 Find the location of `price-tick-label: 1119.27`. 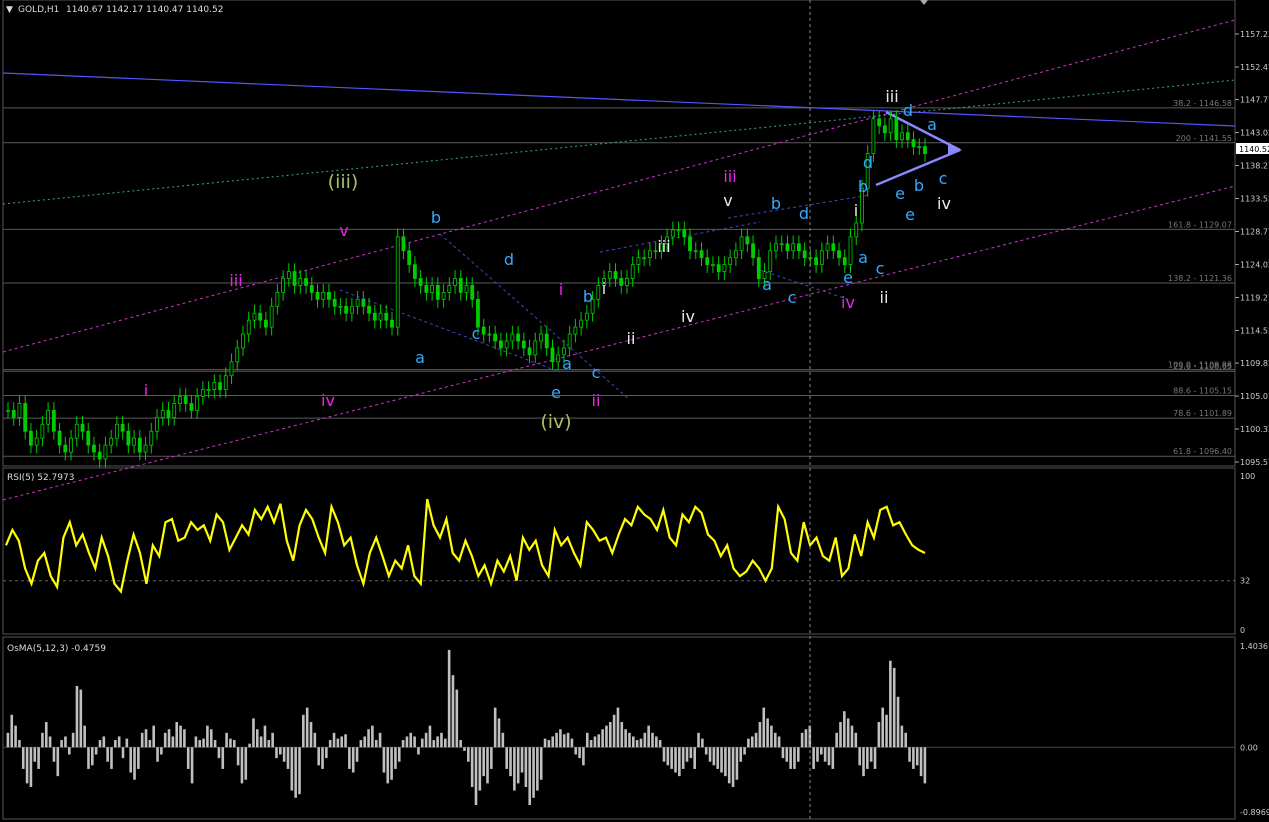

price-tick-label: 1119.27 is located at coordinates (1254, 297).